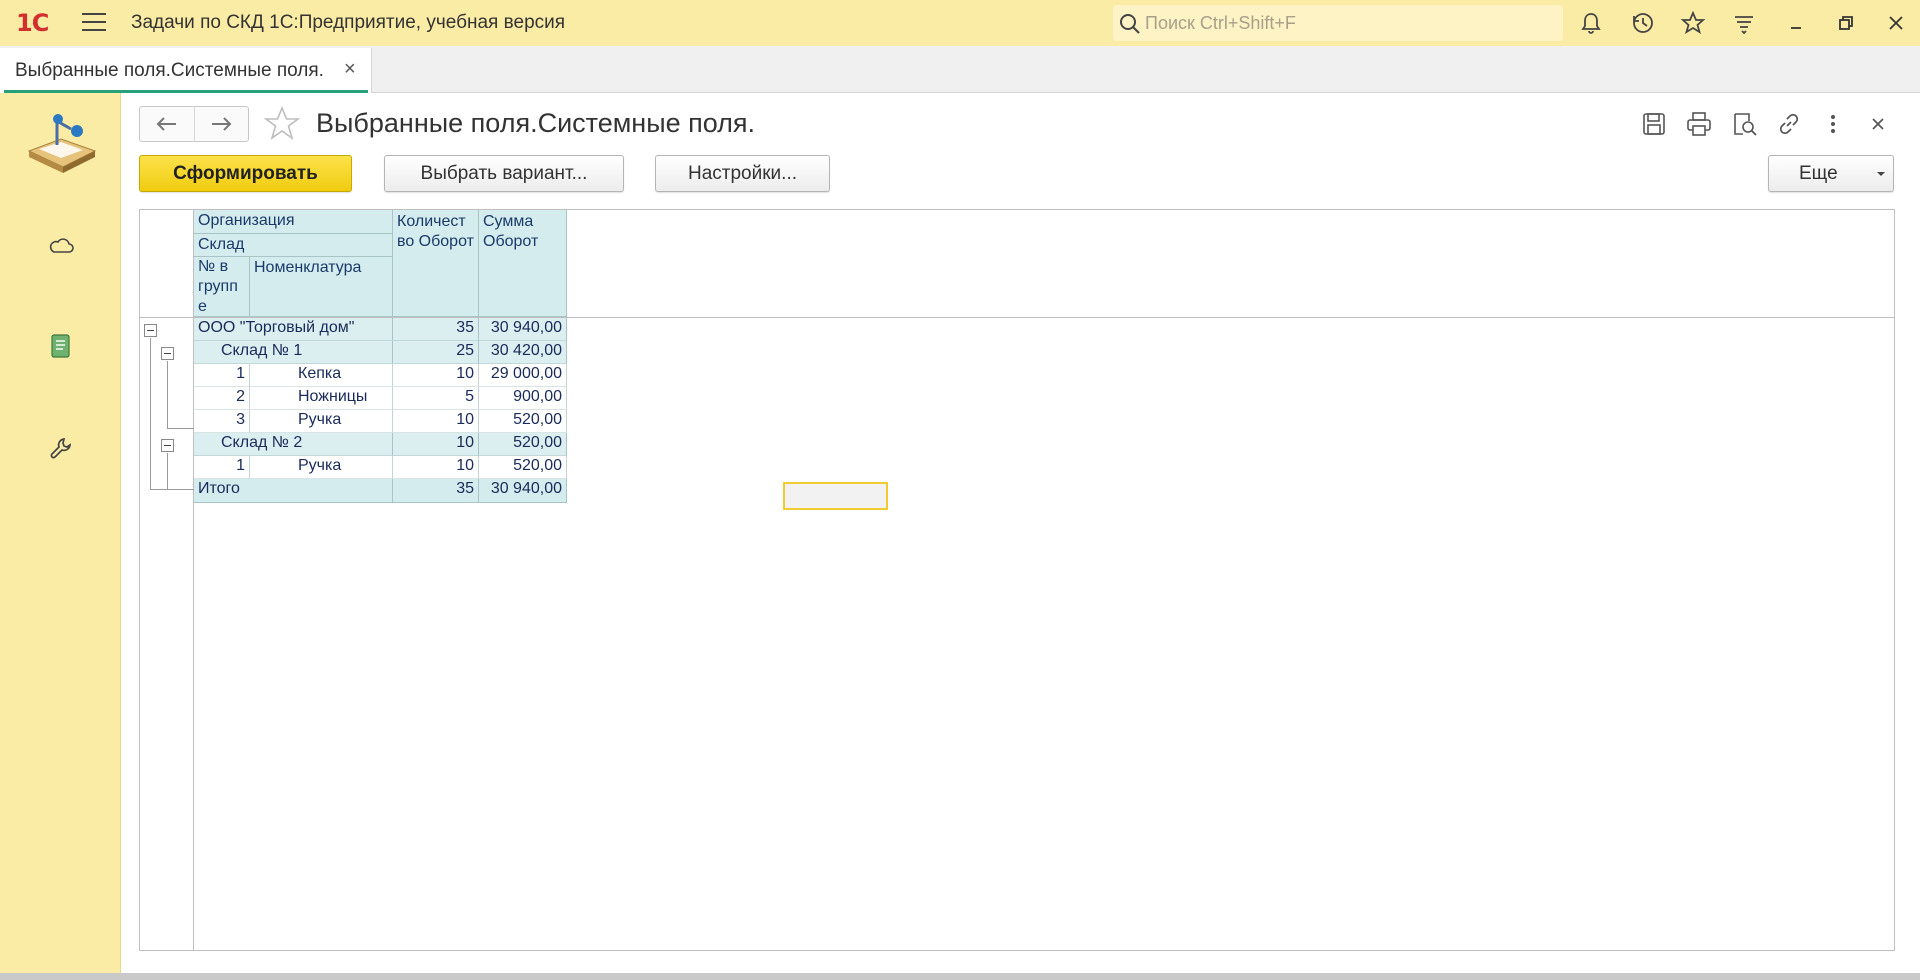 The image size is (1920, 980). I want to click on save-icon, so click(1654, 124).